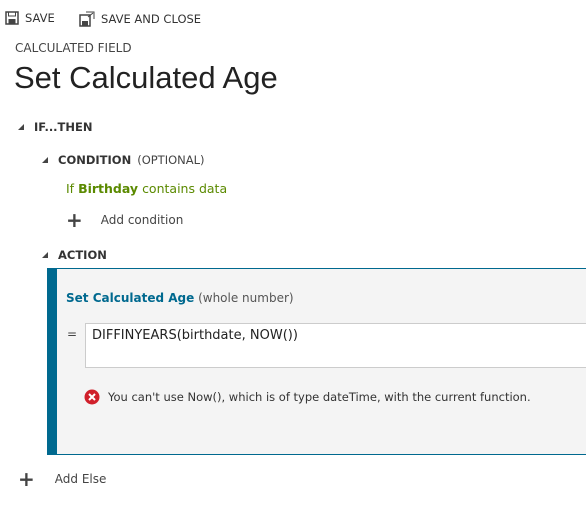  I want to click on add-condition-label: Add condition, so click(142, 220).